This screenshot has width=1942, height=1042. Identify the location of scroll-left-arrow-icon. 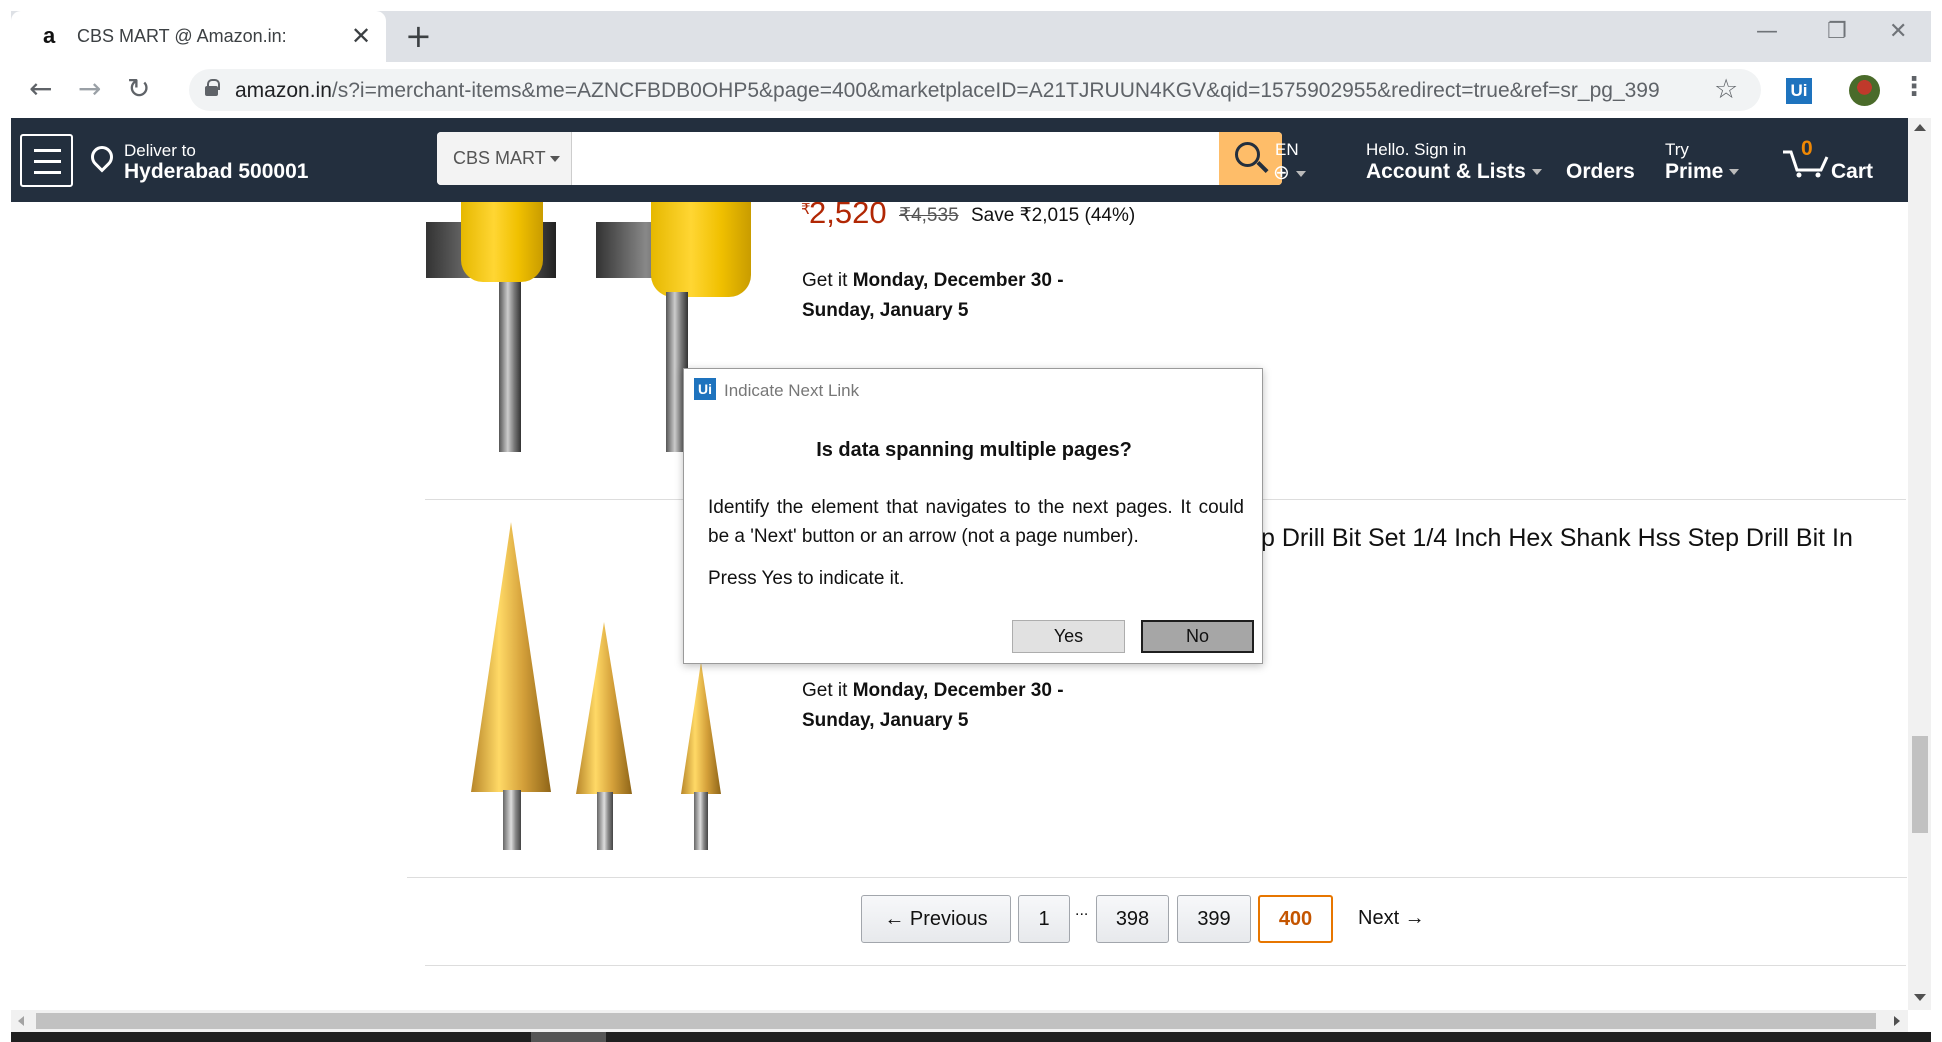
(21, 1021).